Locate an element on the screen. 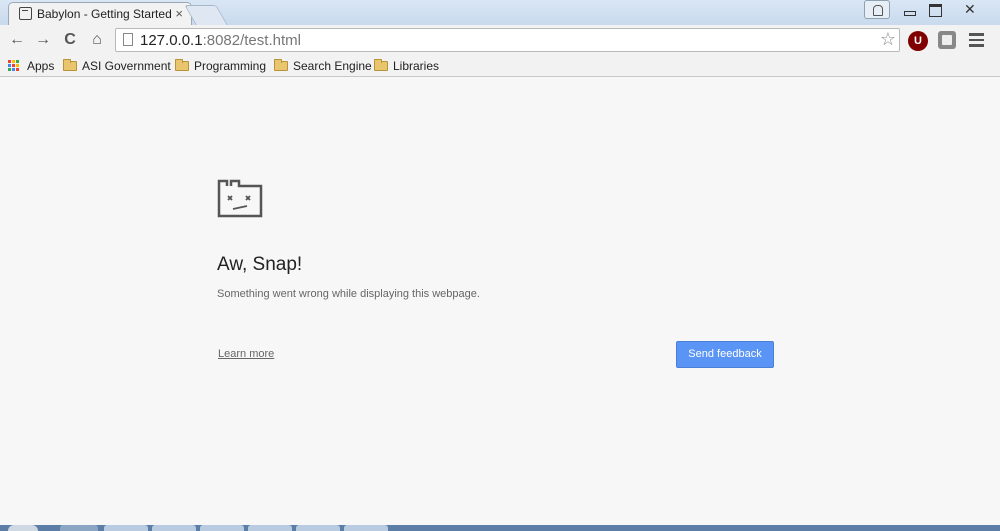 Image resolution: width=1000 pixels, height=531 pixels. browser-tab: Babylon - Getting Started × is located at coordinates (100, 13).